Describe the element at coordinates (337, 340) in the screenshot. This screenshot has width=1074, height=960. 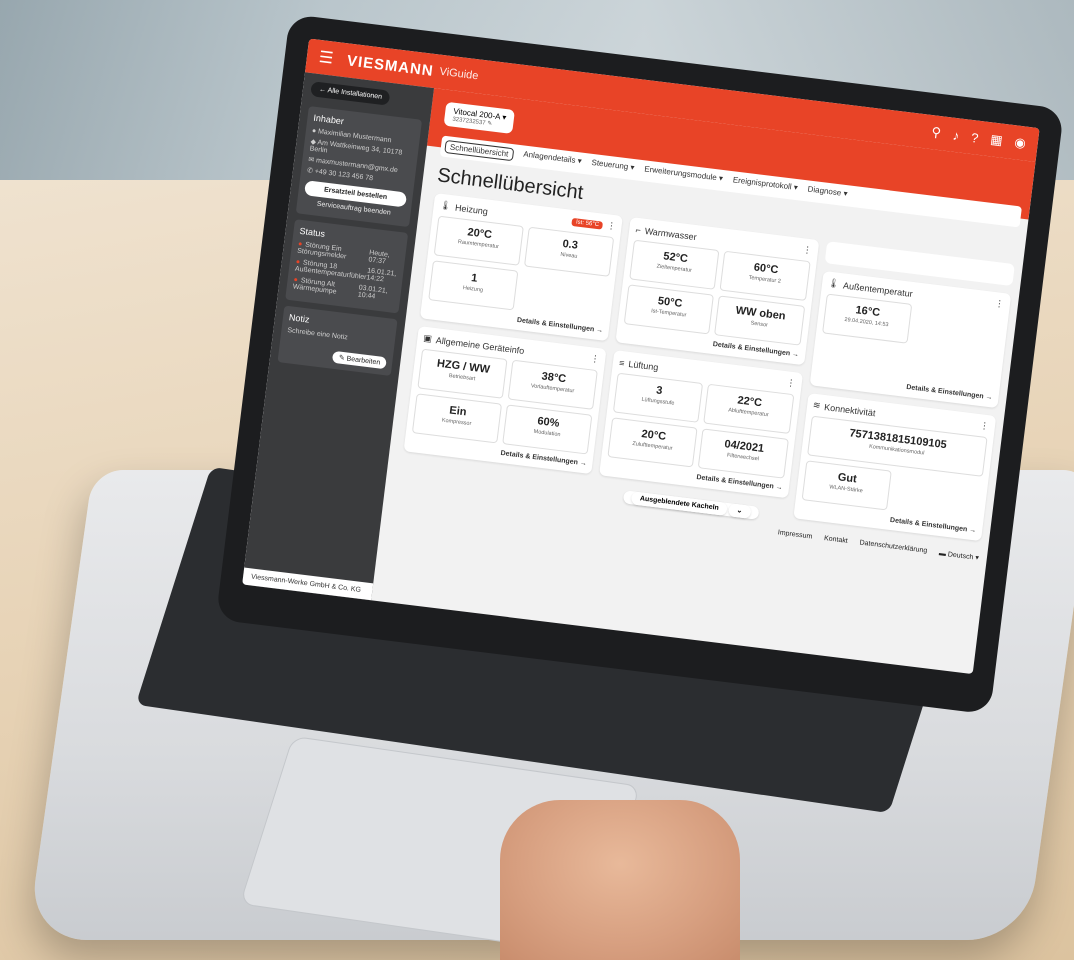
I see `note-box: Notiz Schreibe eine Notiz ✎ Bearbeiten` at that location.